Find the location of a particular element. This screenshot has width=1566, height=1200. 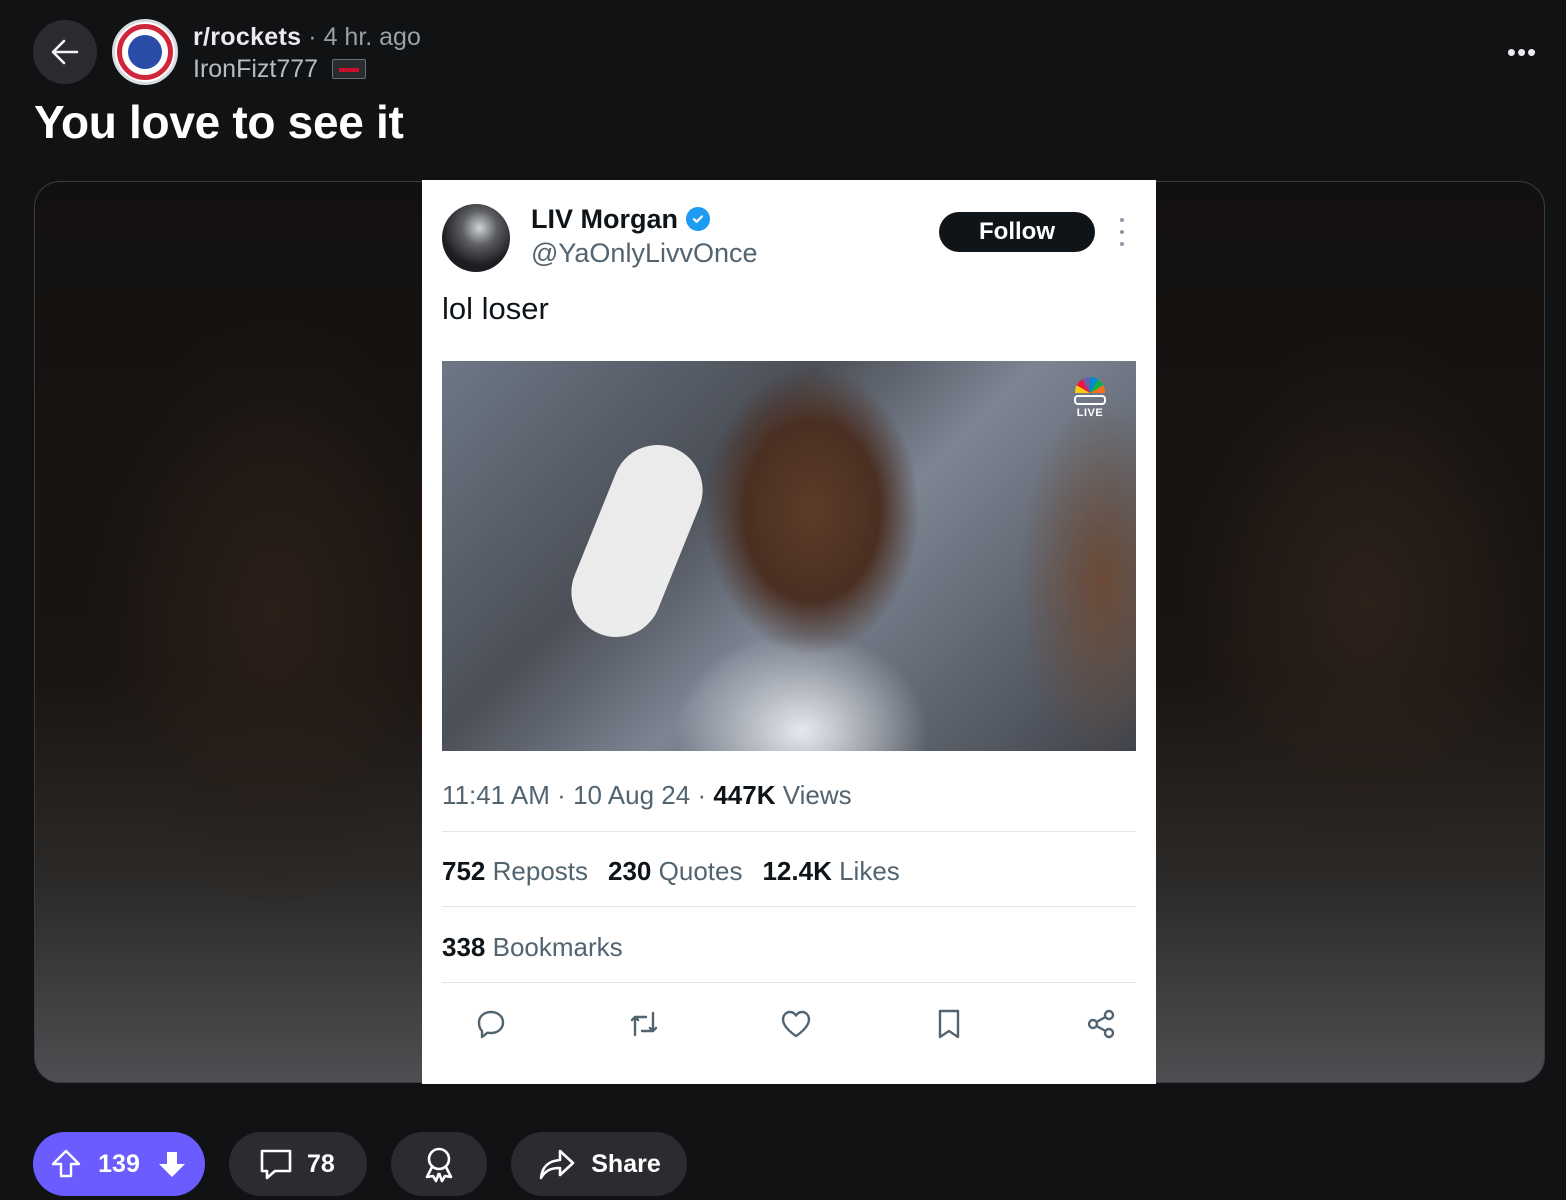

likes-stat: 12.4K Likes is located at coordinates (830, 871).